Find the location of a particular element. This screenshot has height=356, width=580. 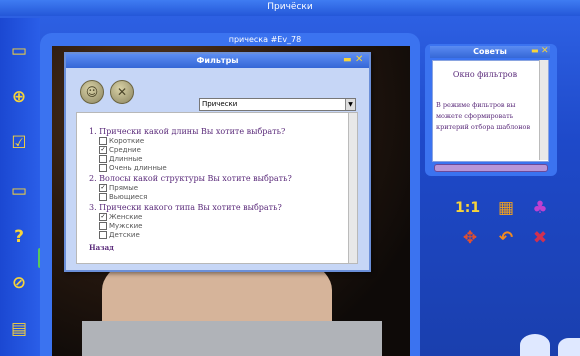

option-label: Длинные is located at coordinates (126, 159).